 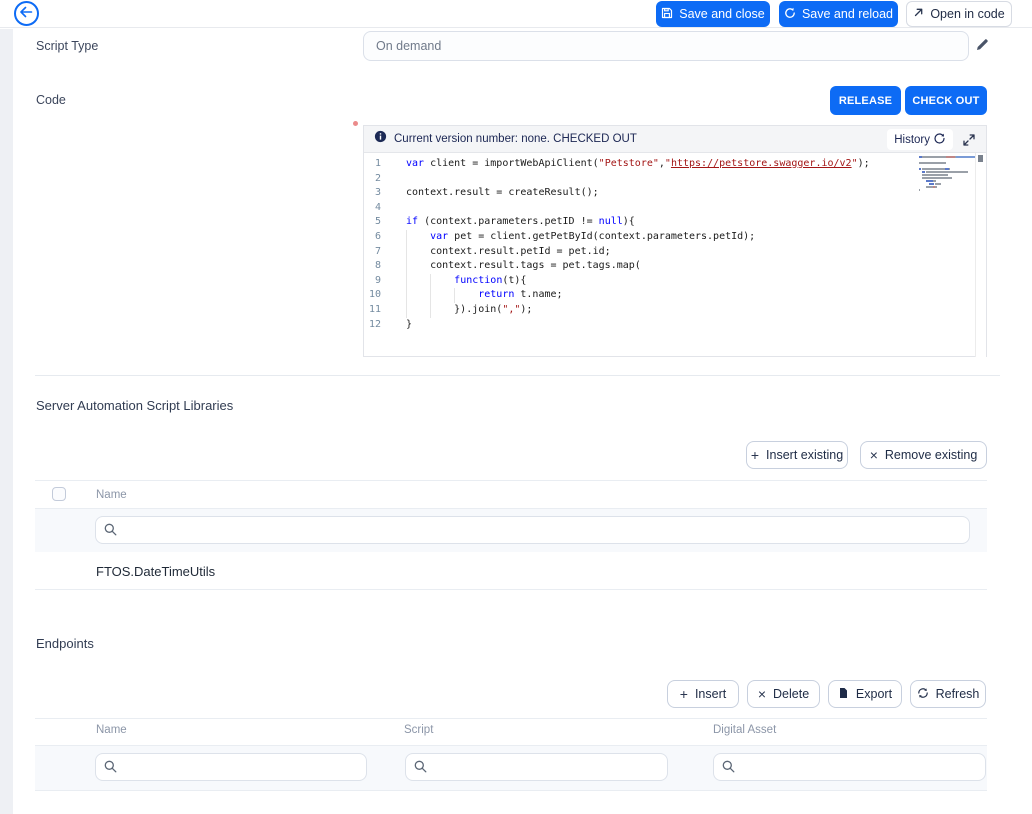 I want to click on export-file-icon, so click(x=843, y=694).